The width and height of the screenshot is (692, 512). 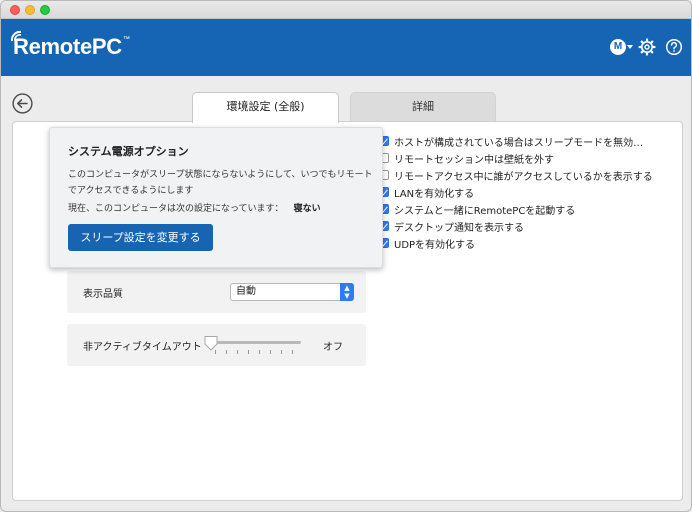 What do you see at coordinates (254, 342) in the screenshot?
I see `timeout-slider-track` at bounding box center [254, 342].